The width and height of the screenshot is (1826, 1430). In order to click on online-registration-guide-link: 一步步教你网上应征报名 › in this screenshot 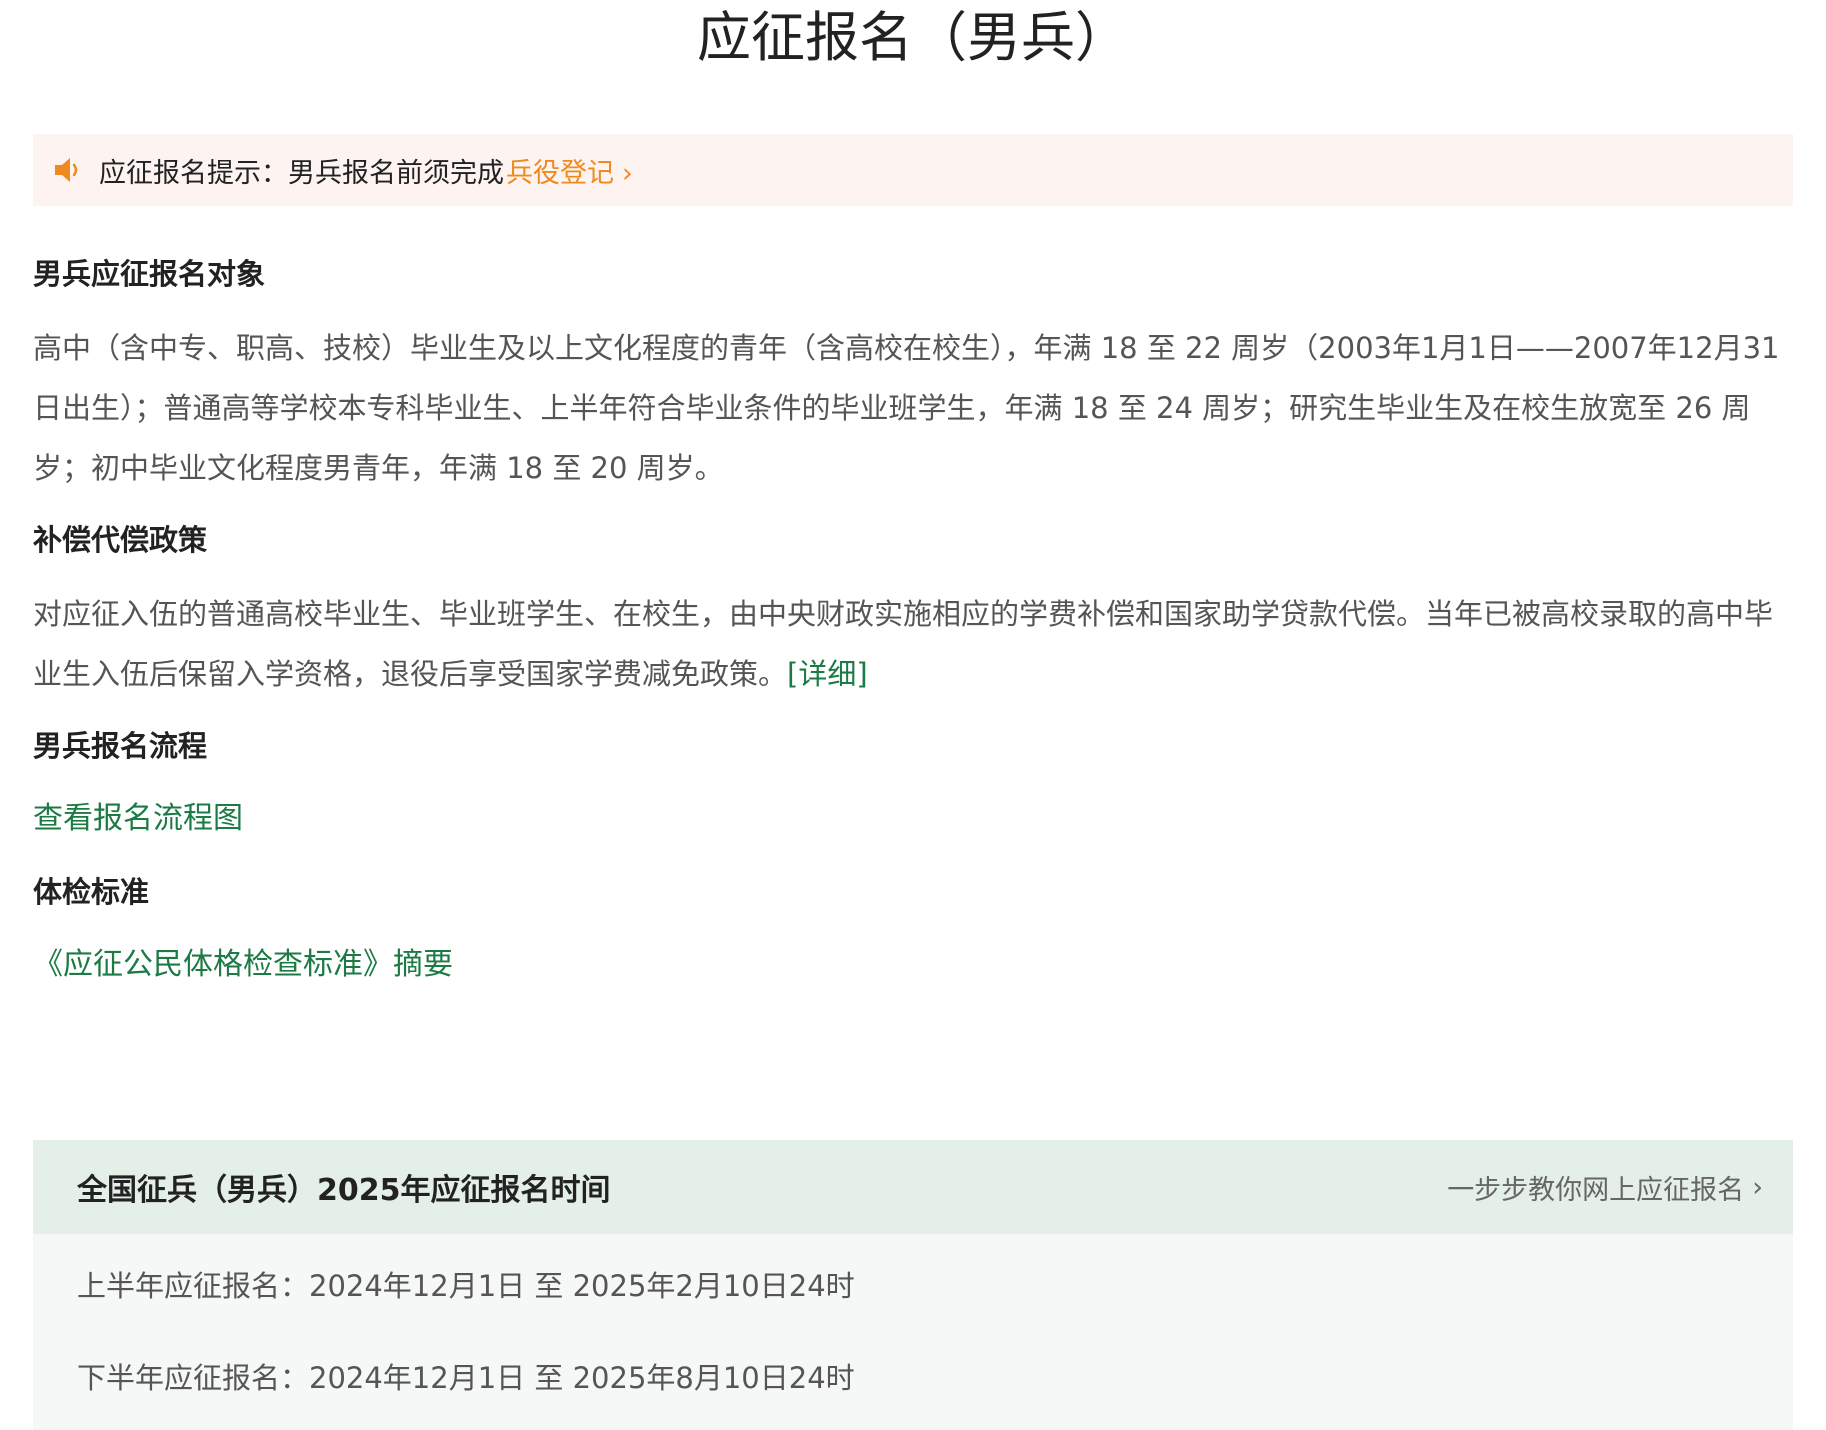, I will do `click(1605, 1187)`.